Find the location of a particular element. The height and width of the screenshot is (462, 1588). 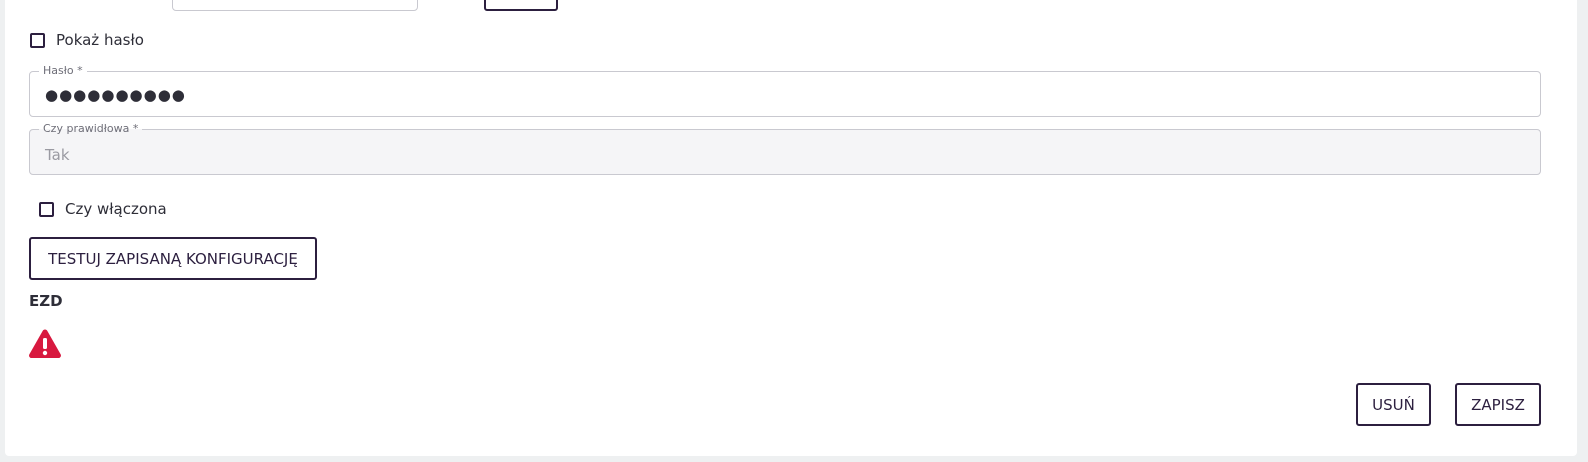

show-password-checkbox is located at coordinates (37, 40).